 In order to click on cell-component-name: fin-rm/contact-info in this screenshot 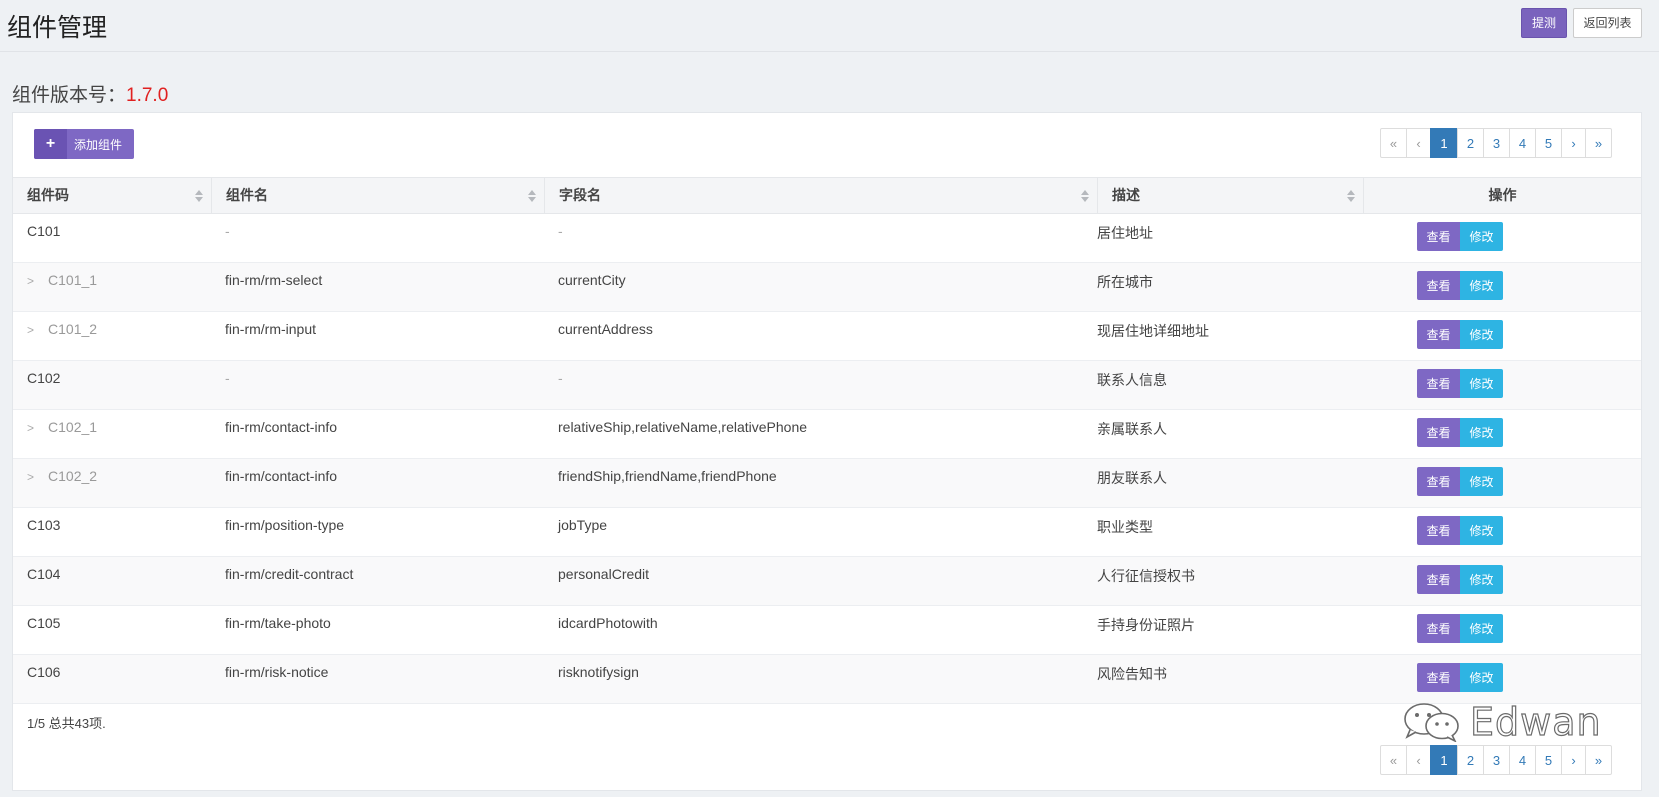, I will do `click(281, 476)`.